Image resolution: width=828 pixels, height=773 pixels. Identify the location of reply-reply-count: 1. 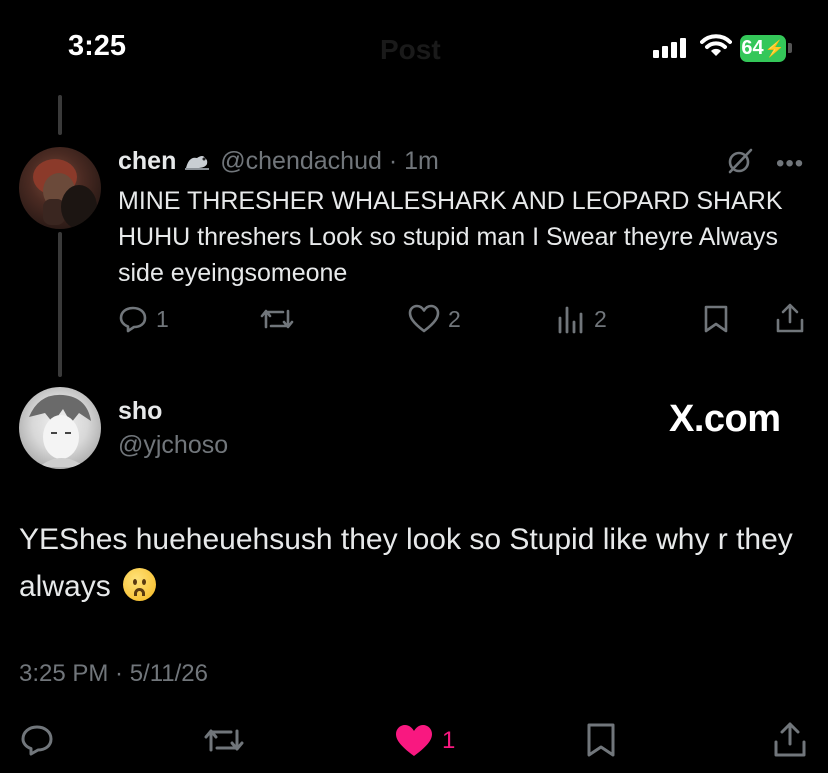
(162, 318).